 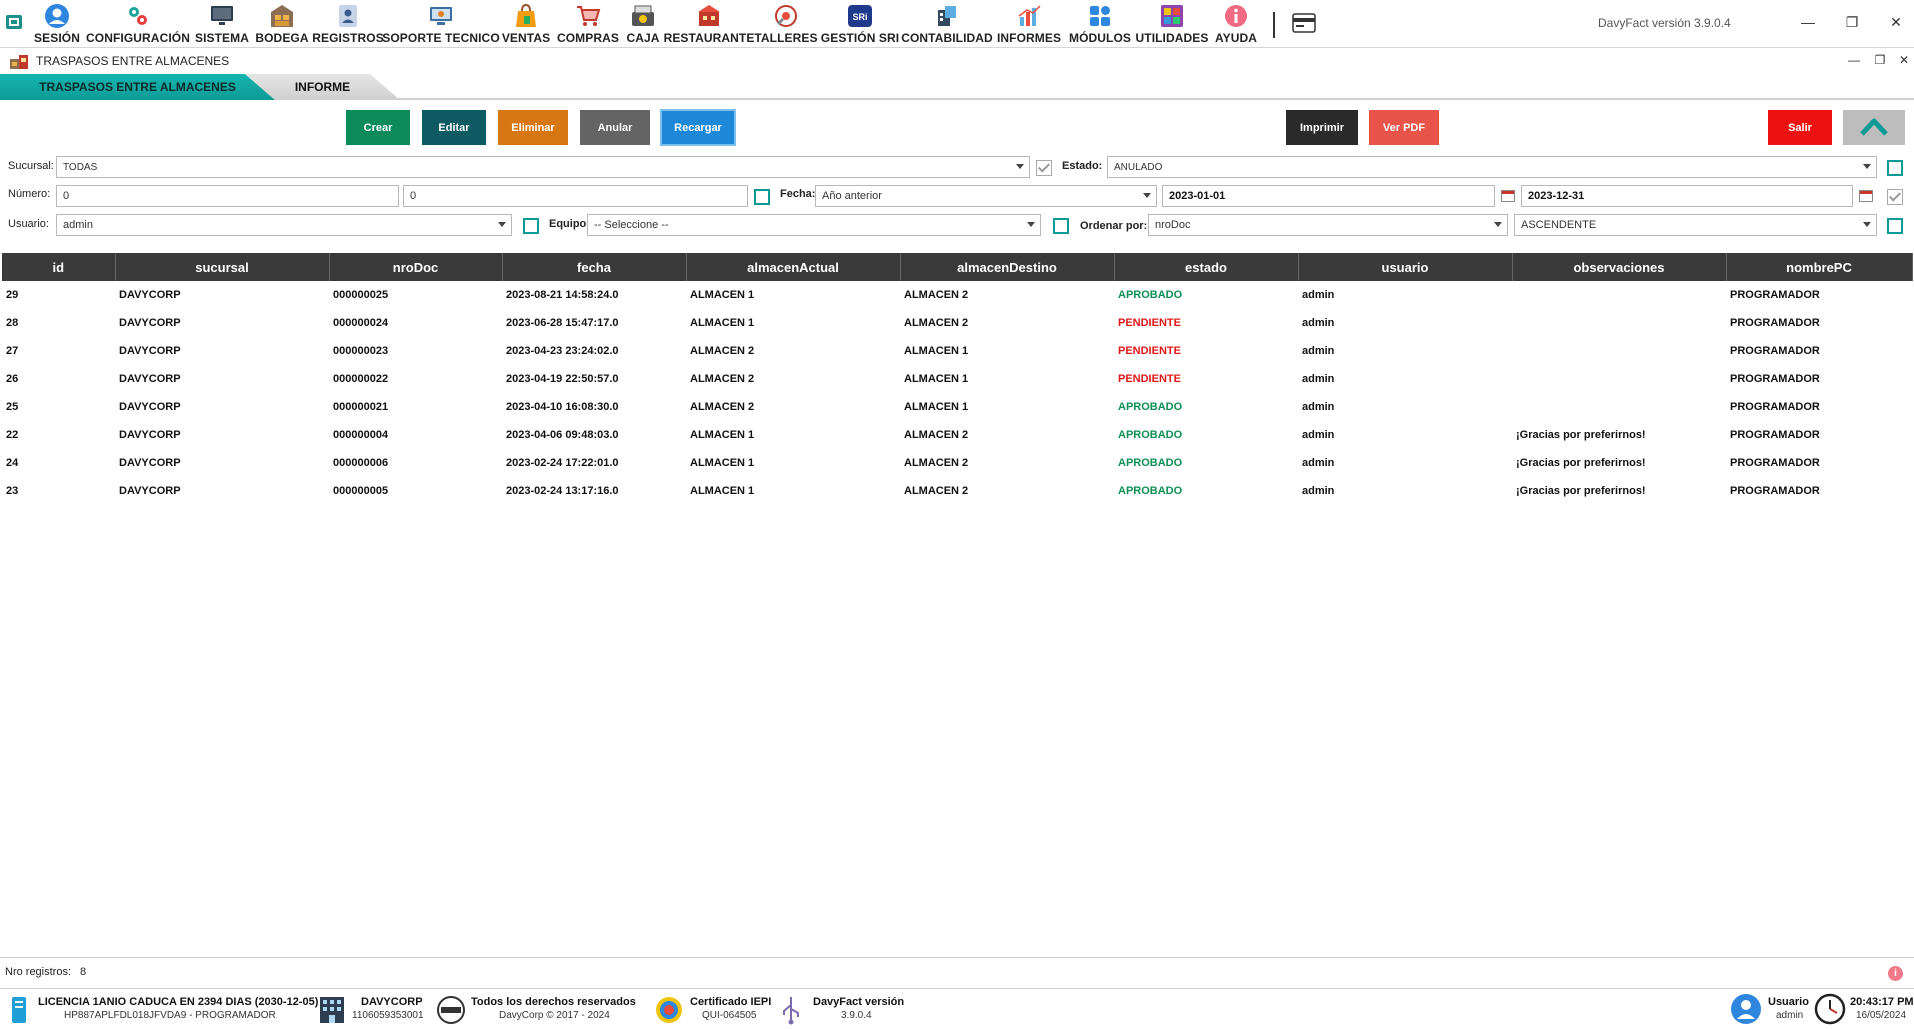 I want to click on equipo-select: -- Seleccione --, so click(x=814, y=225).